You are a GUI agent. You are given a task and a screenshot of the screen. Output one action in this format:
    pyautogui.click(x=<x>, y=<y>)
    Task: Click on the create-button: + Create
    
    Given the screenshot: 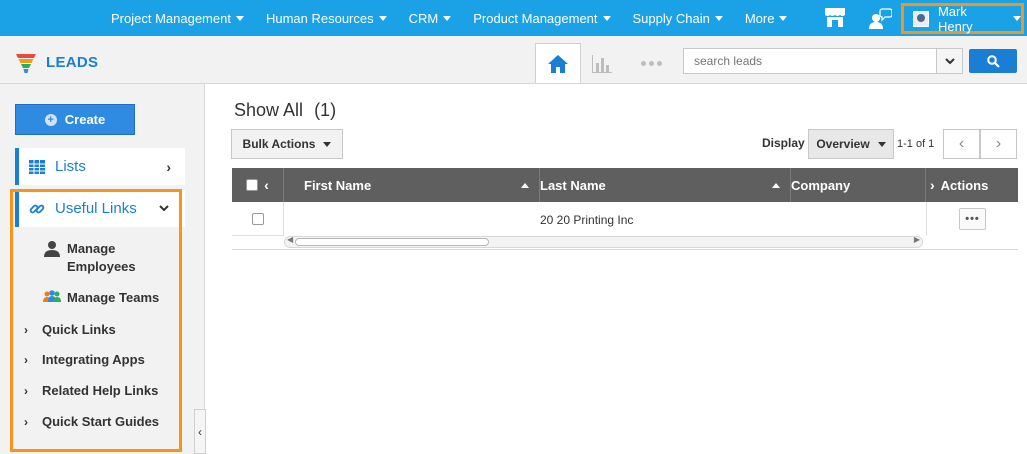 What is the action you would take?
    pyautogui.click(x=75, y=119)
    